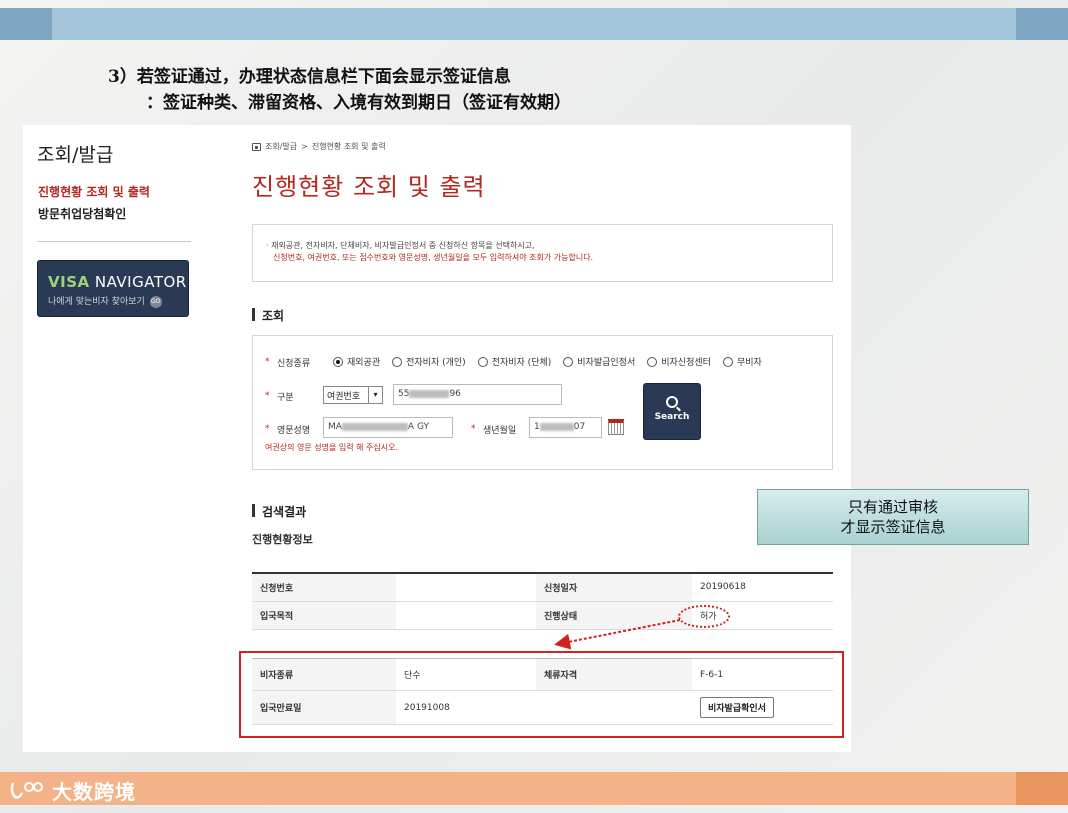 The image size is (1068, 813). What do you see at coordinates (353, 395) in the screenshot?
I see `category-select: 여권번호 ▾` at bounding box center [353, 395].